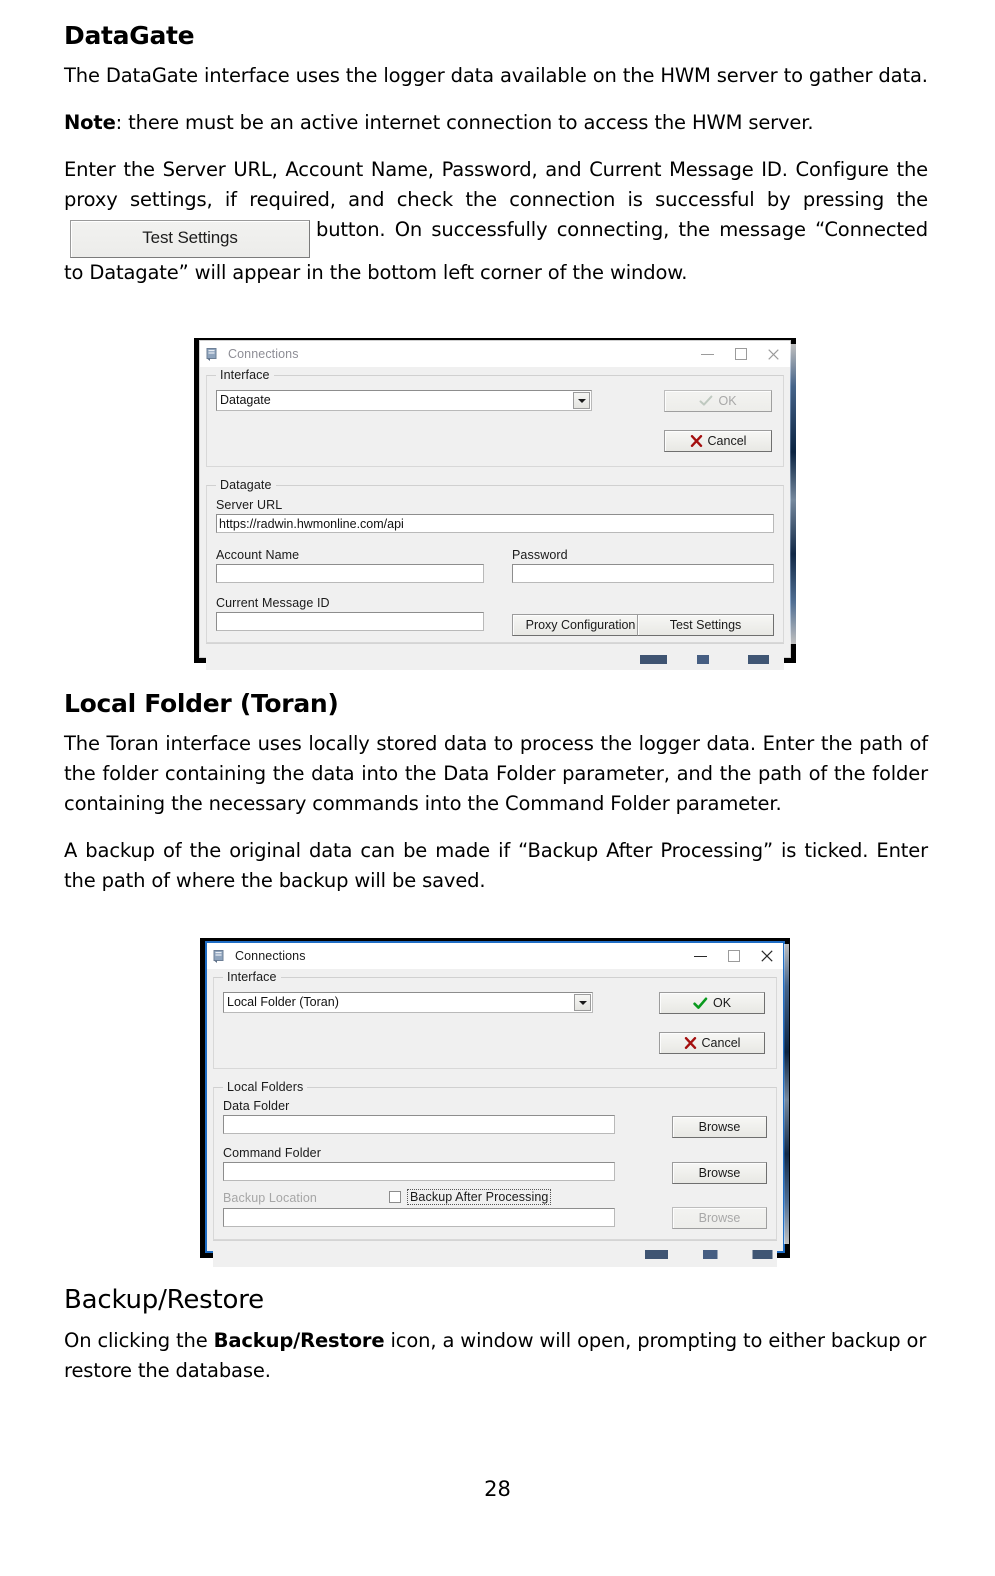 The image size is (995, 1576). What do you see at coordinates (272, 1153) in the screenshot?
I see `command-folder-label: Command Folder` at bounding box center [272, 1153].